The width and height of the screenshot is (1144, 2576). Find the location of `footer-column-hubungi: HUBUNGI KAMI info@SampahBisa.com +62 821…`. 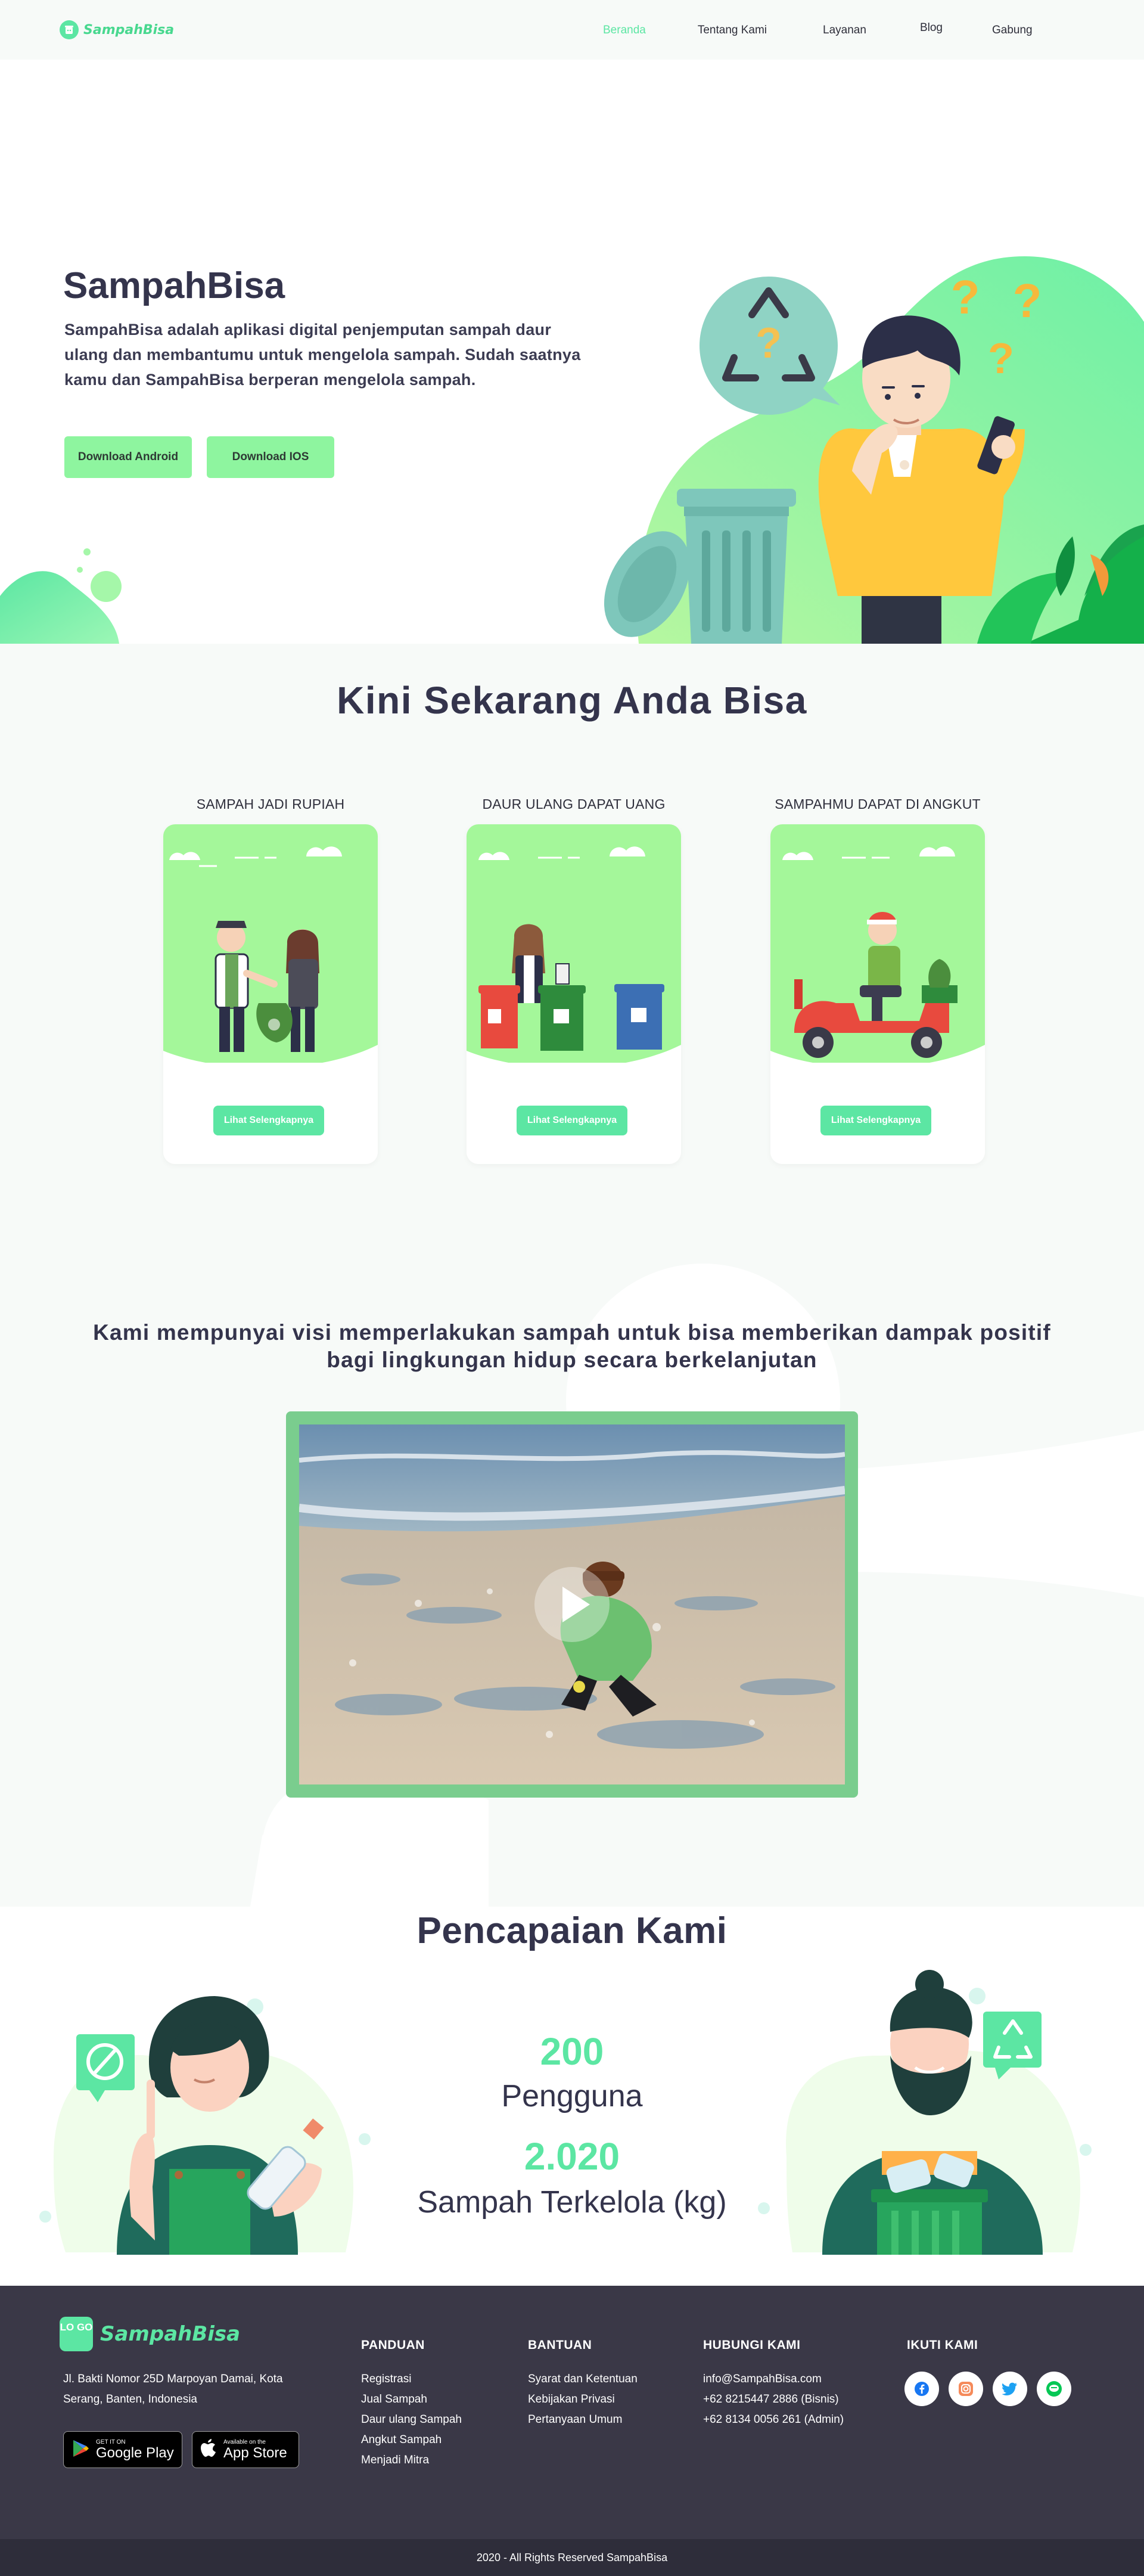

footer-column-hubungi: HUBUNGI KAMI info@SampahBisa.com +62 821… is located at coordinates (773, 2384).